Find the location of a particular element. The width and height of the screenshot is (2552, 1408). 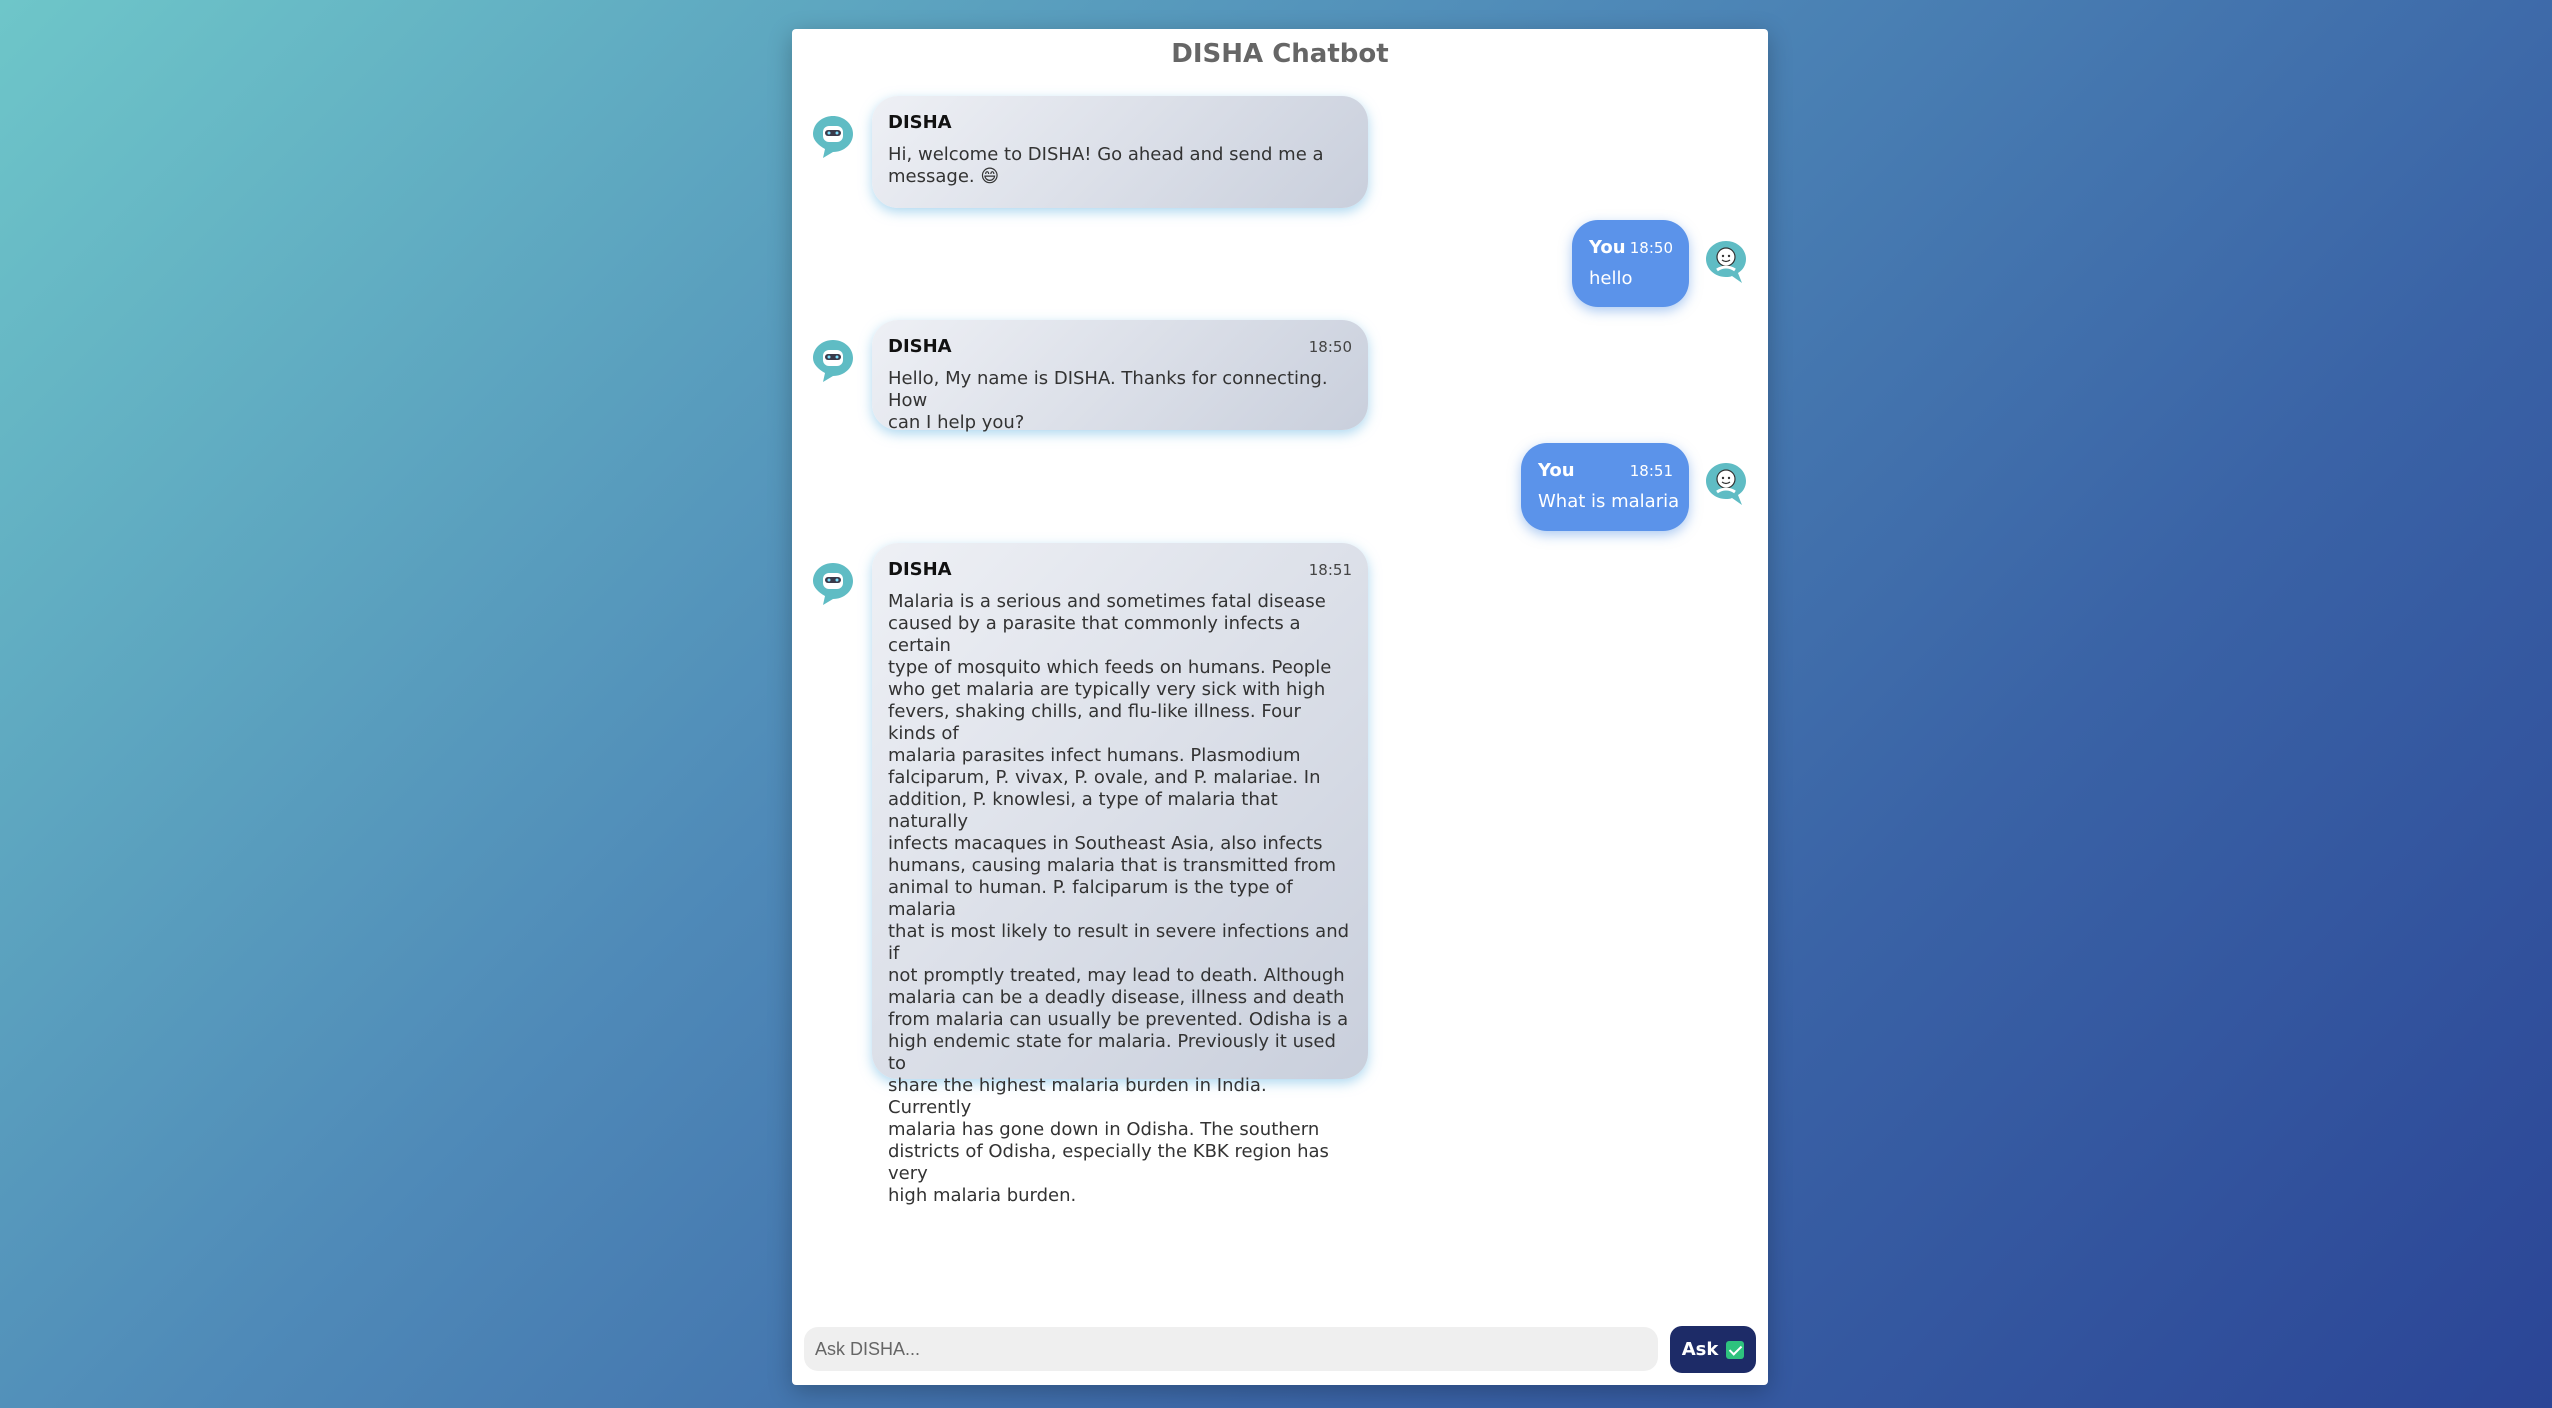

user-message-bubble: You 18:51 What is malaria is located at coordinates (1605, 487).